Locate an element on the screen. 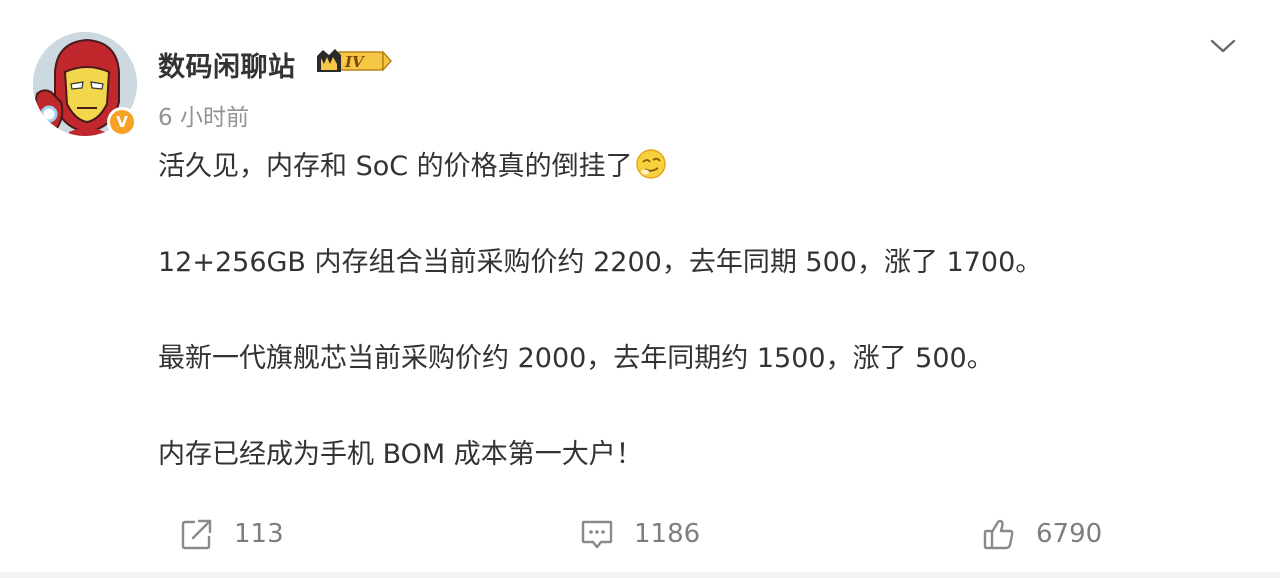 The height and width of the screenshot is (578, 1280). like-count: 6790 is located at coordinates (1069, 534).